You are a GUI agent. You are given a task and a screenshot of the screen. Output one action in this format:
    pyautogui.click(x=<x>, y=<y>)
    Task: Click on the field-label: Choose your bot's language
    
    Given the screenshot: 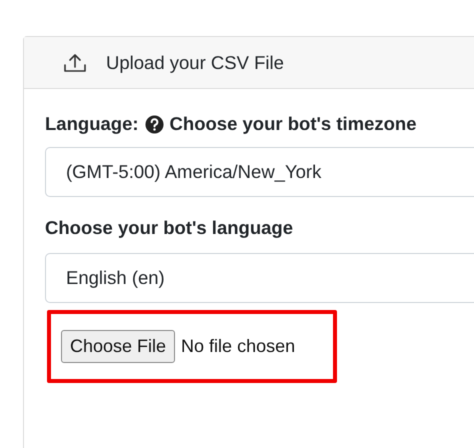 What is the action you would take?
    pyautogui.click(x=169, y=228)
    